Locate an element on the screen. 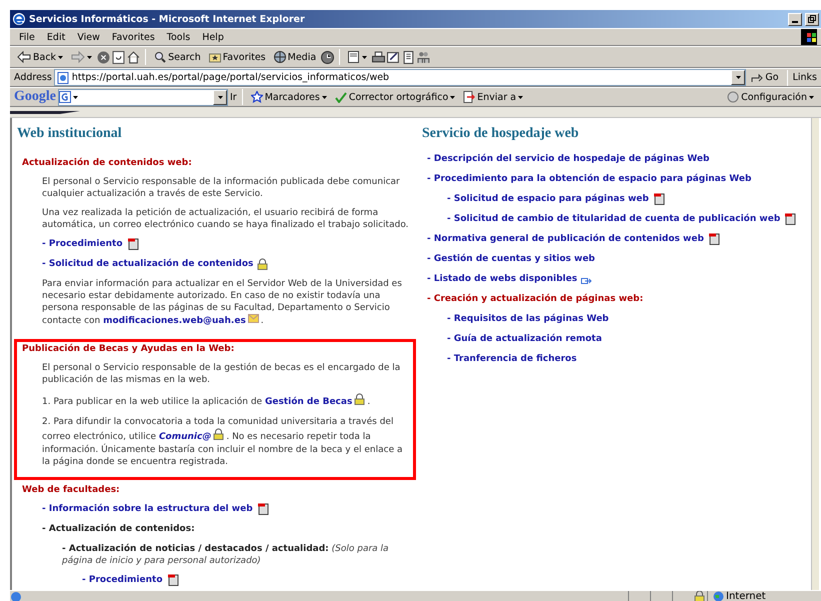 This screenshot has height=601, width=821. toolbar-button: Search is located at coordinates (177, 57).